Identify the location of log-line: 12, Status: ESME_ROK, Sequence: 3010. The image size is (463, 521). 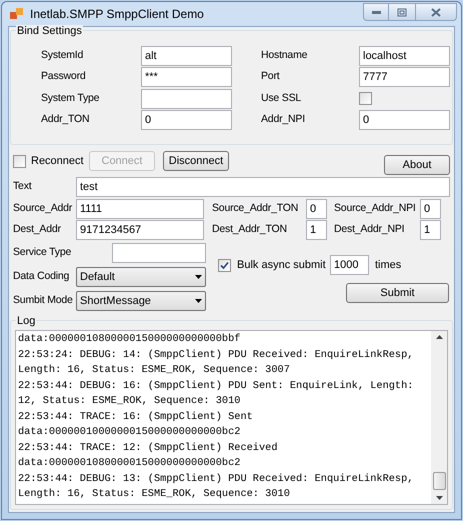
(130, 401).